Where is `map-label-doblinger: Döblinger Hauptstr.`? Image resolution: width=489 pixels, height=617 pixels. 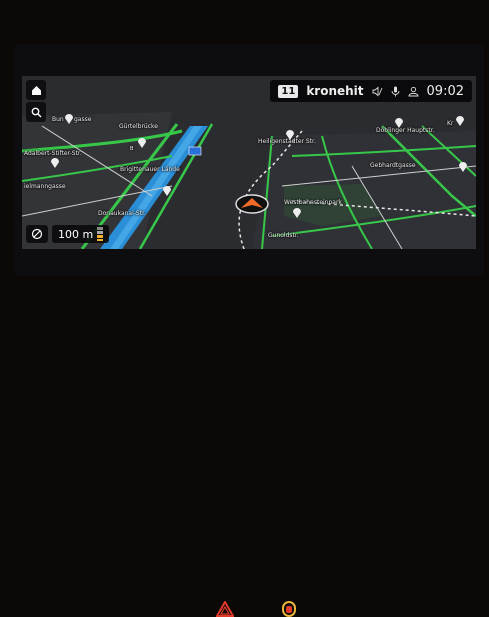 map-label-doblinger: Döblinger Hauptstr. is located at coordinates (405, 130).